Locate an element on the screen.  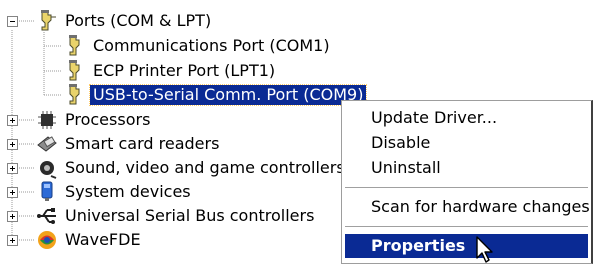
tree-item-label-selected: USB-to-Serial Comm. Port (COM9) is located at coordinates (228, 95).